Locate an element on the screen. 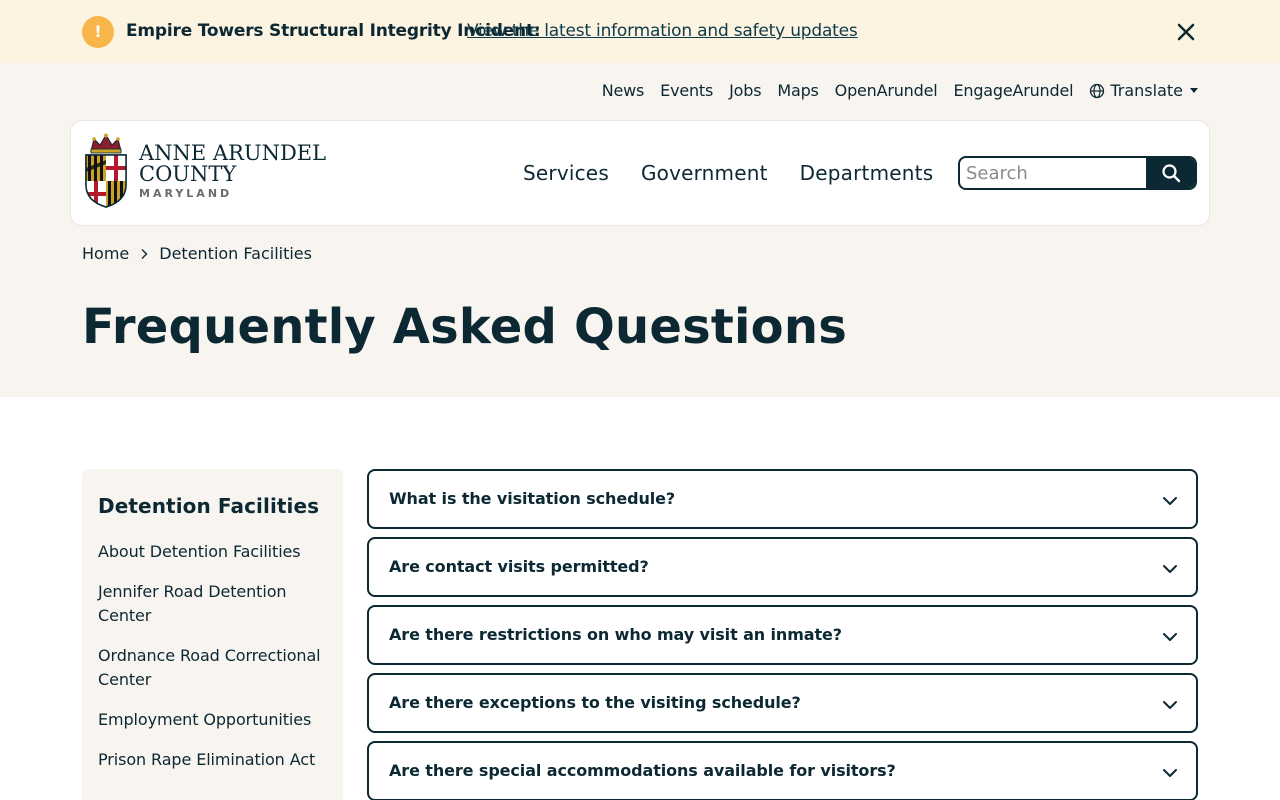  close-icon is located at coordinates (1186, 32).